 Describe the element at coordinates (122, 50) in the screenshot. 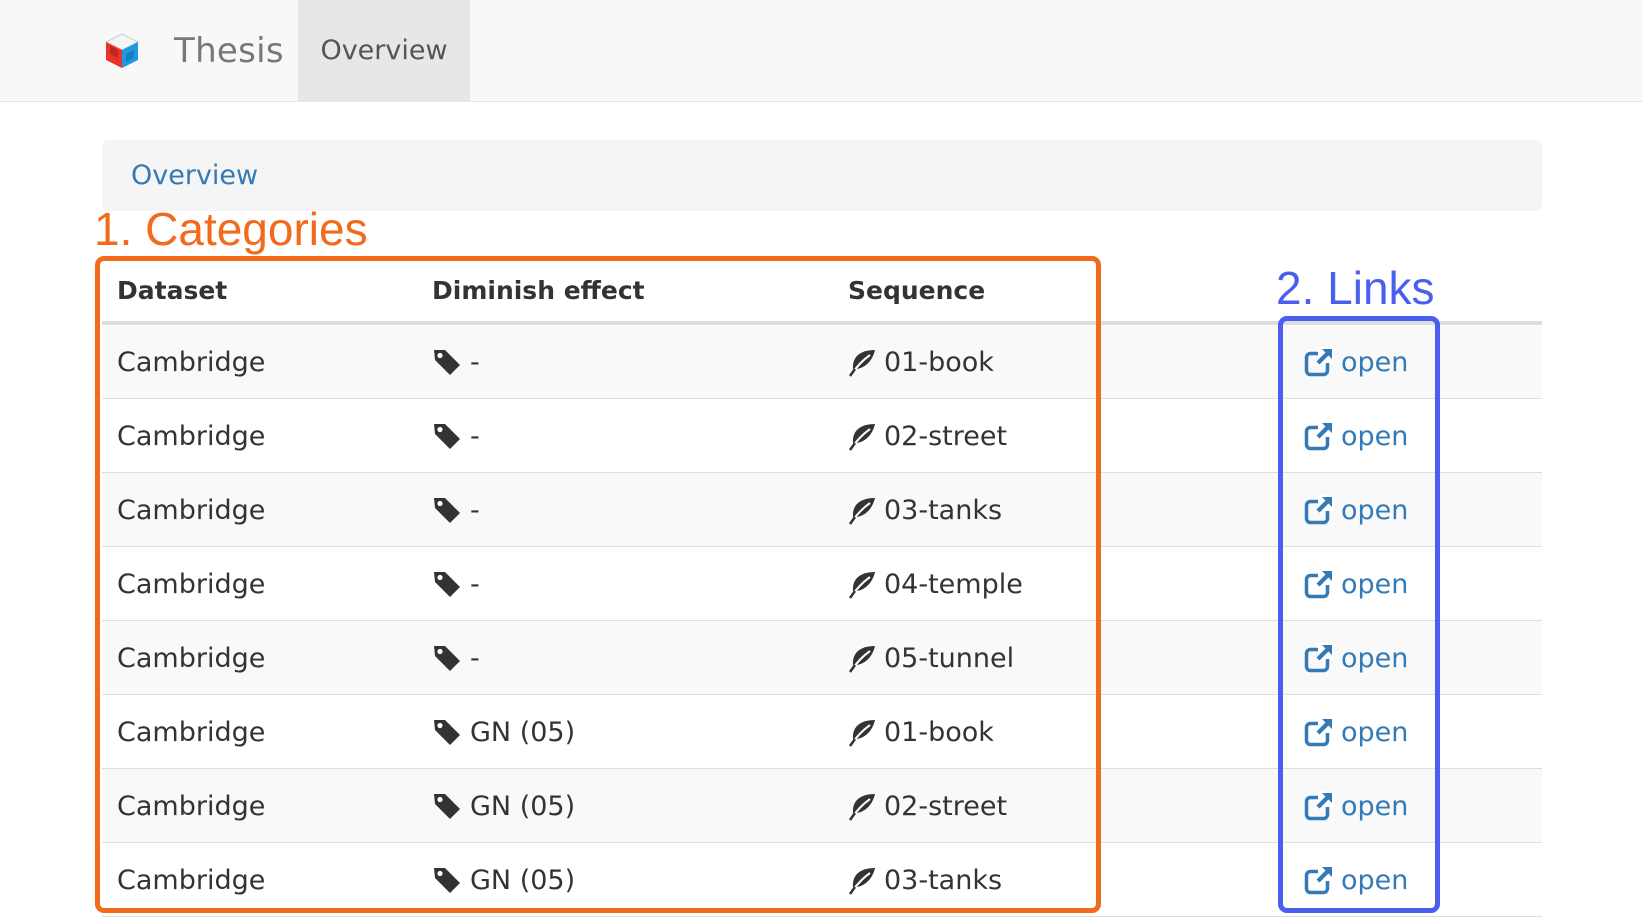

I see `cube-logo-icon` at that location.